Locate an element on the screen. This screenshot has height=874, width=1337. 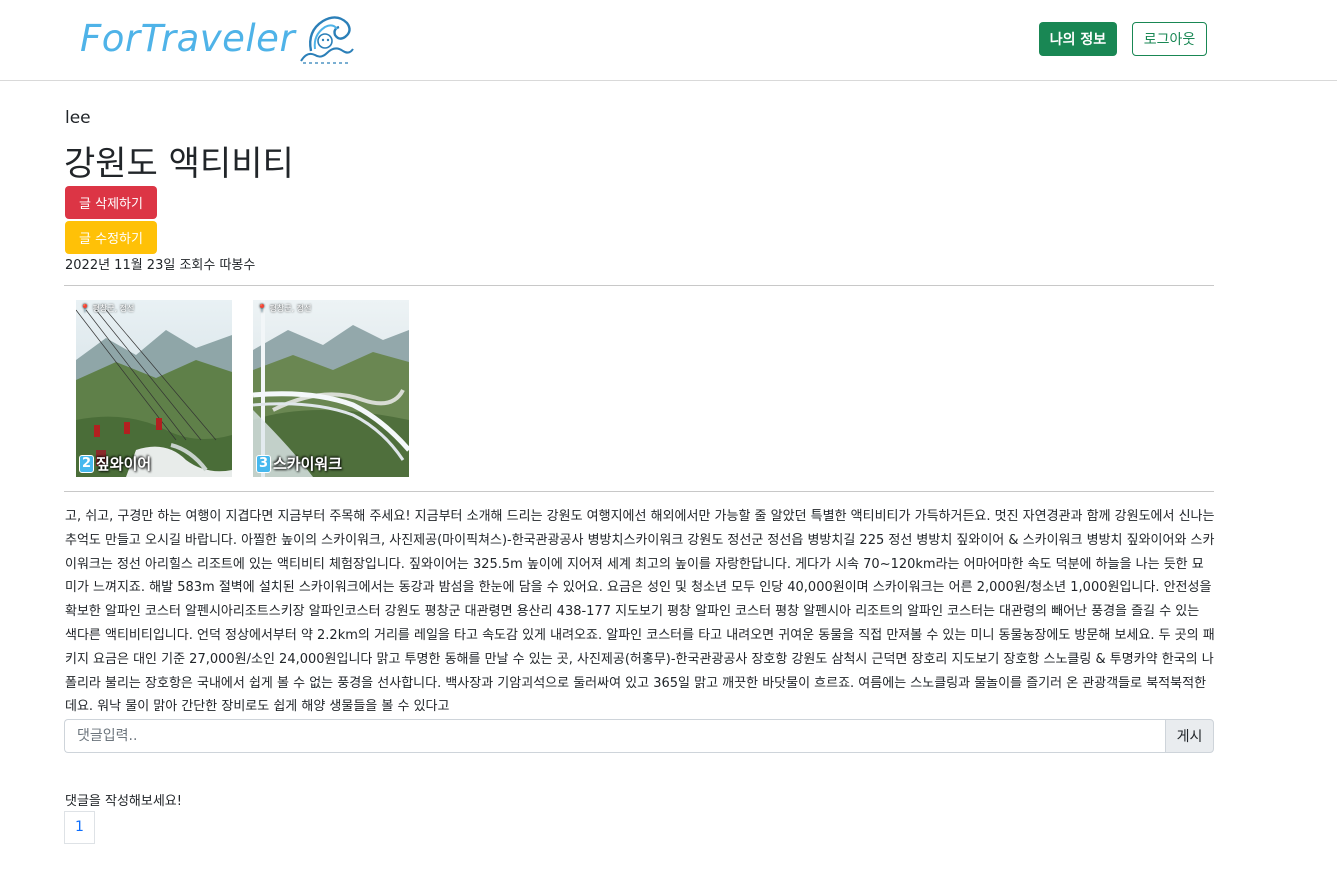
photo-number-badge: 3 is located at coordinates (263, 463).